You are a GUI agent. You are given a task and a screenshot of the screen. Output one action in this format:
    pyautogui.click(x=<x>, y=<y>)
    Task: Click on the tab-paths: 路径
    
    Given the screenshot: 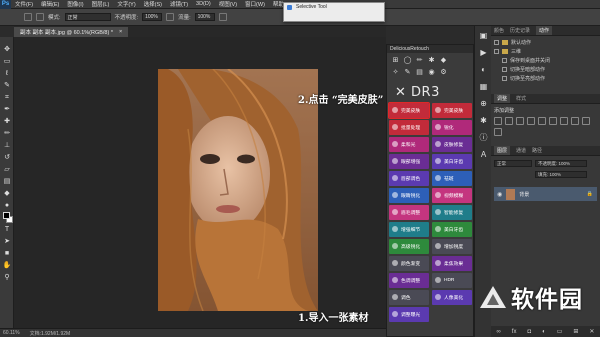 What is the action you would take?
    pyautogui.click(x=537, y=150)
    